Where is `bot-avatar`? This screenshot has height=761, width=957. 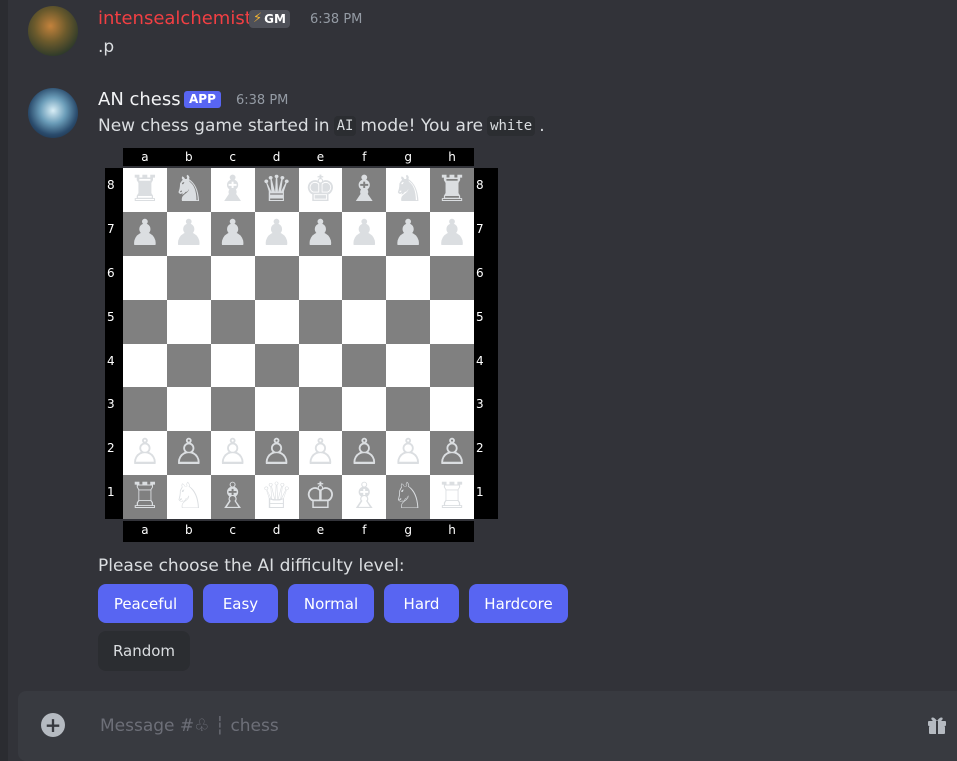 bot-avatar is located at coordinates (53, 113).